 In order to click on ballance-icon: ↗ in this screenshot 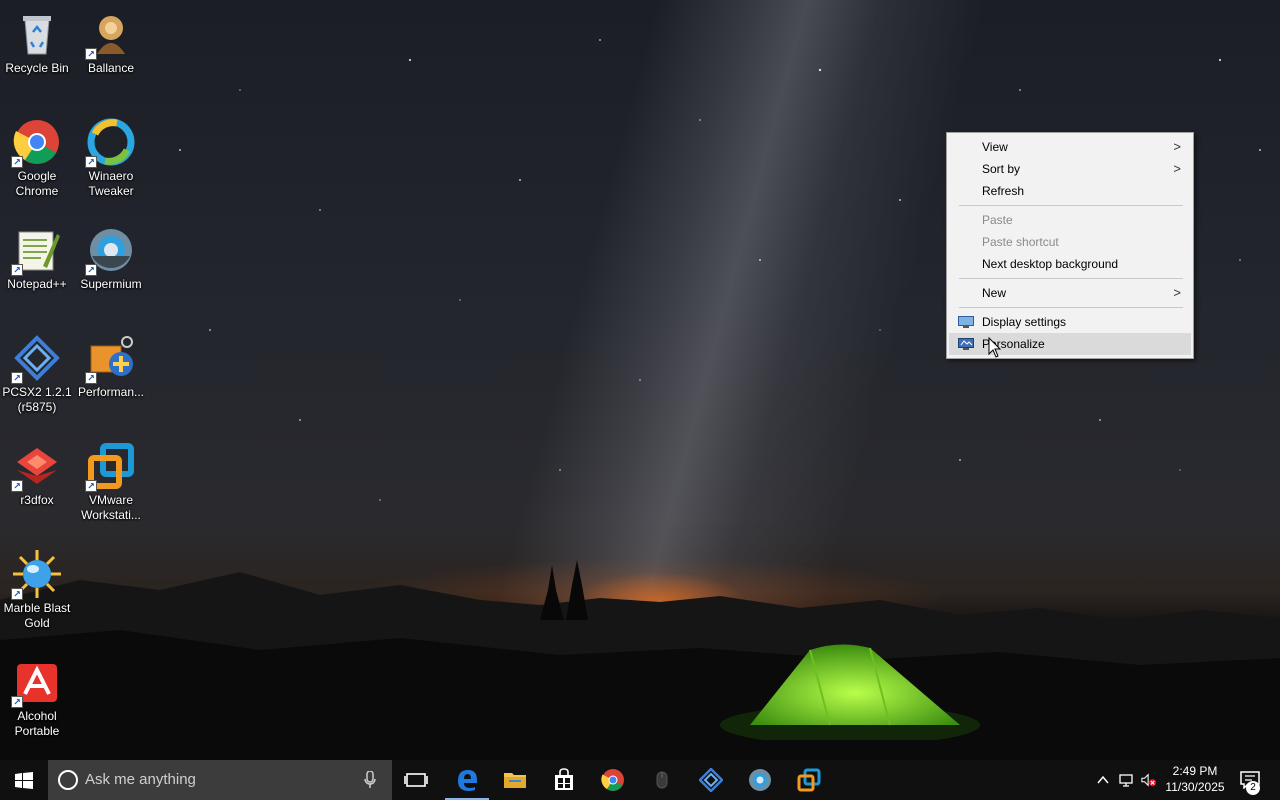, I will do `click(110, 35)`.